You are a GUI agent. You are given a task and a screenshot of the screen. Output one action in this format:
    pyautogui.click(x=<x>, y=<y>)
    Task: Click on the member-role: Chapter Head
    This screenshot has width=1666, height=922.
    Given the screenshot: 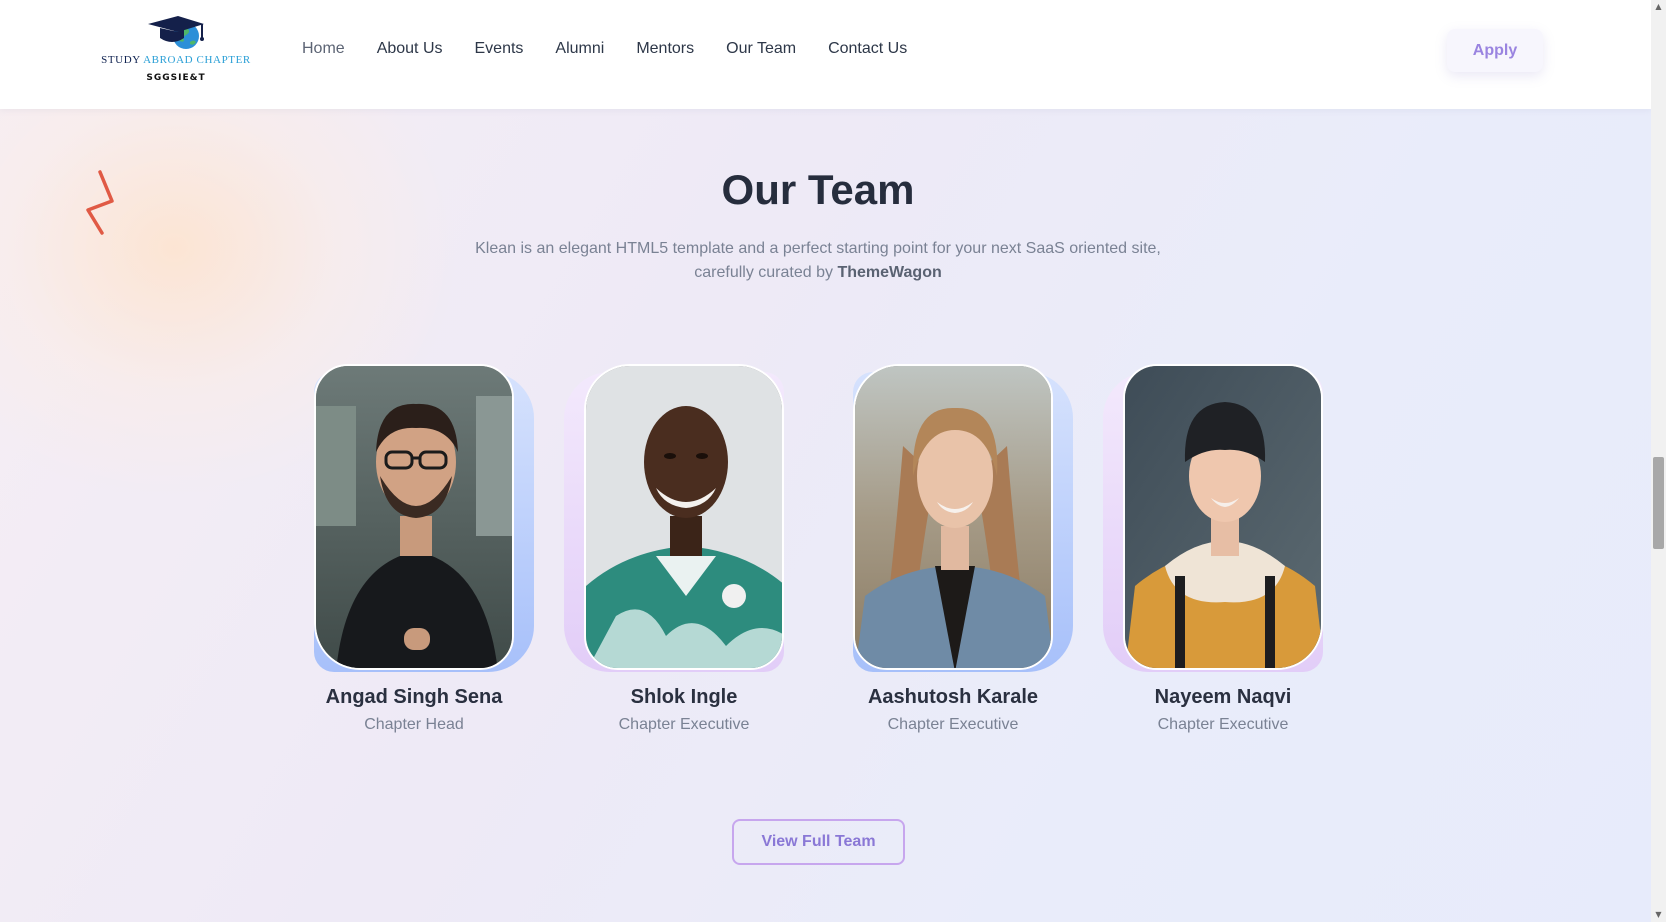 What is the action you would take?
    pyautogui.click(x=414, y=724)
    